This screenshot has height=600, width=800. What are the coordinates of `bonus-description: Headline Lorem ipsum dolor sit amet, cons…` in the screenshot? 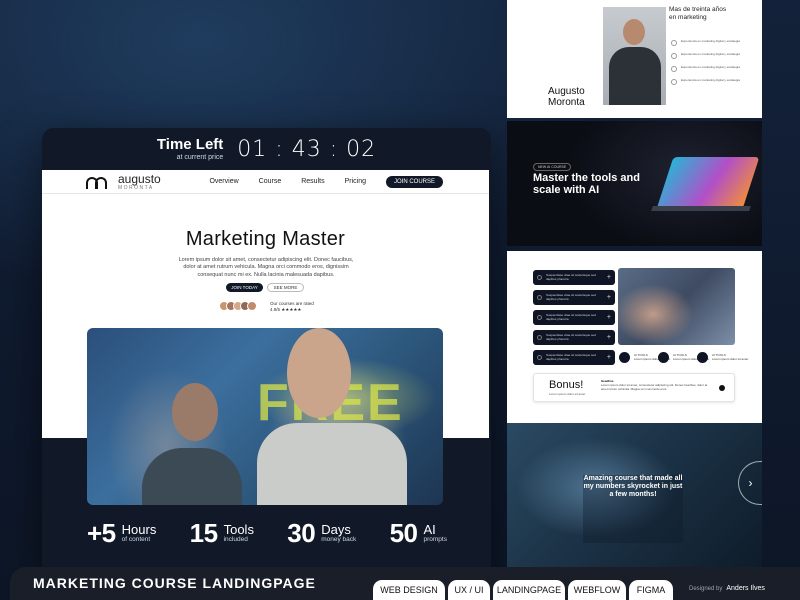 It's located at (654, 385).